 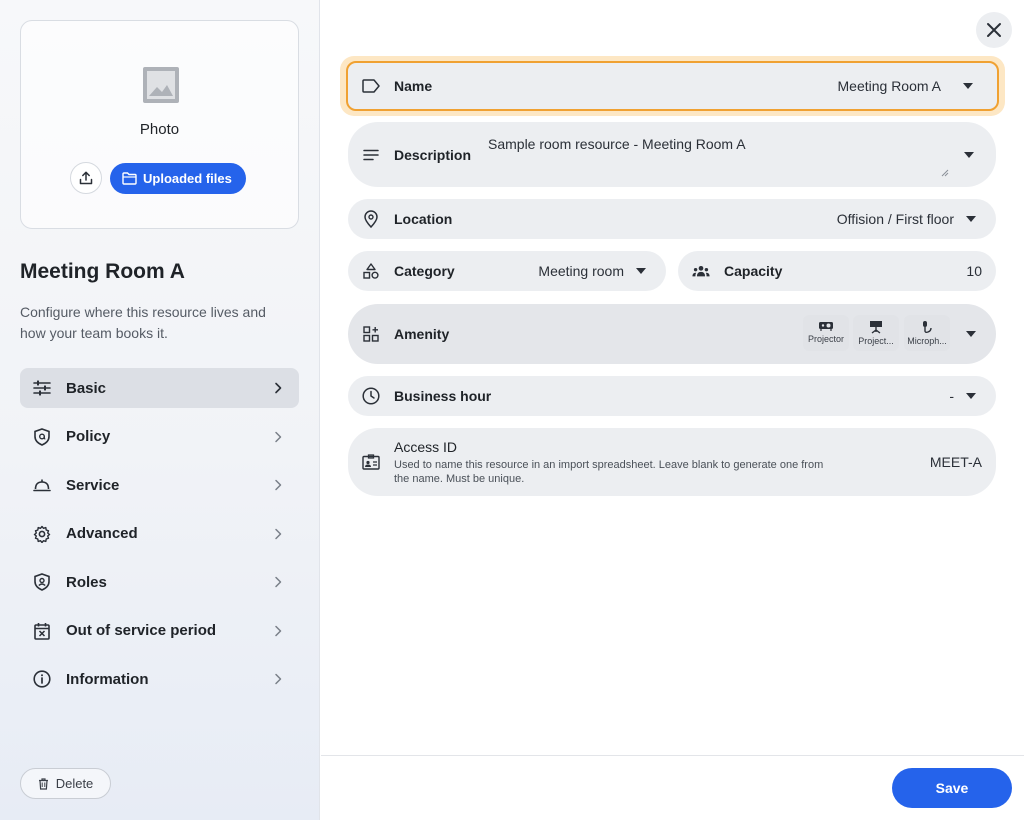 What do you see at coordinates (413, 86) in the screenshot?
I see `name-label: Name` at bounding box center [413, 86].